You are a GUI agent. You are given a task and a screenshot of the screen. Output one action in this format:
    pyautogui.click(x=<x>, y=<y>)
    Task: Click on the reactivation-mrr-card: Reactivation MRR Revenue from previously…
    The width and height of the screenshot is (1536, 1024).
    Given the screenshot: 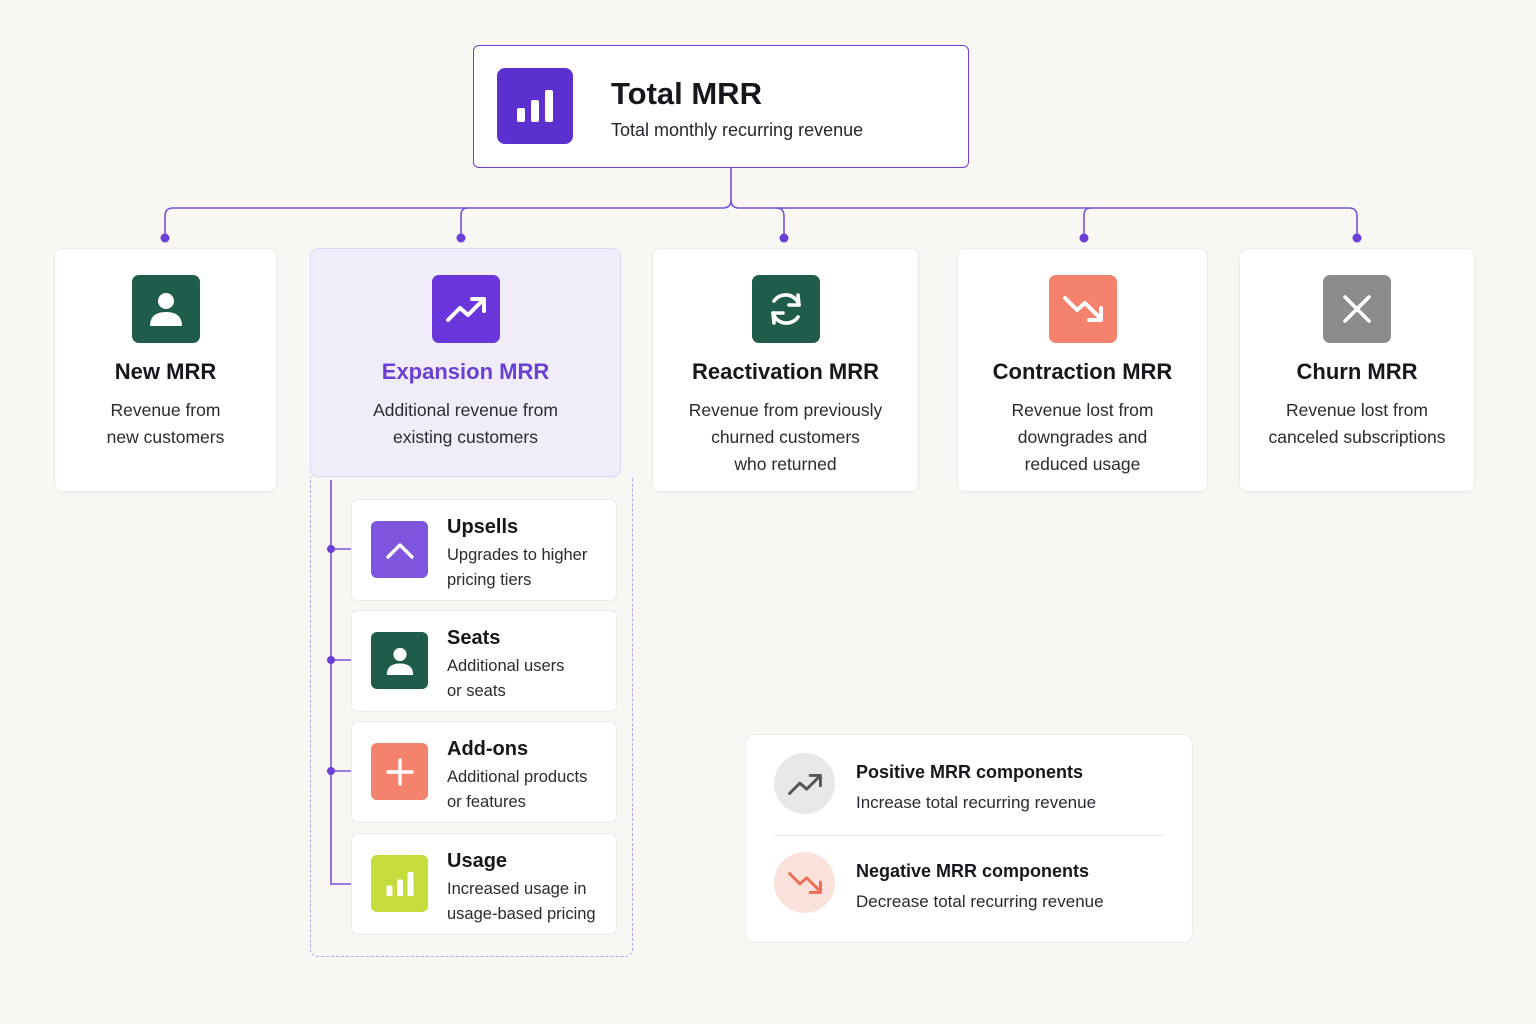 What is the action you would take?
    pyautogui.click(x=785, y=370)
    